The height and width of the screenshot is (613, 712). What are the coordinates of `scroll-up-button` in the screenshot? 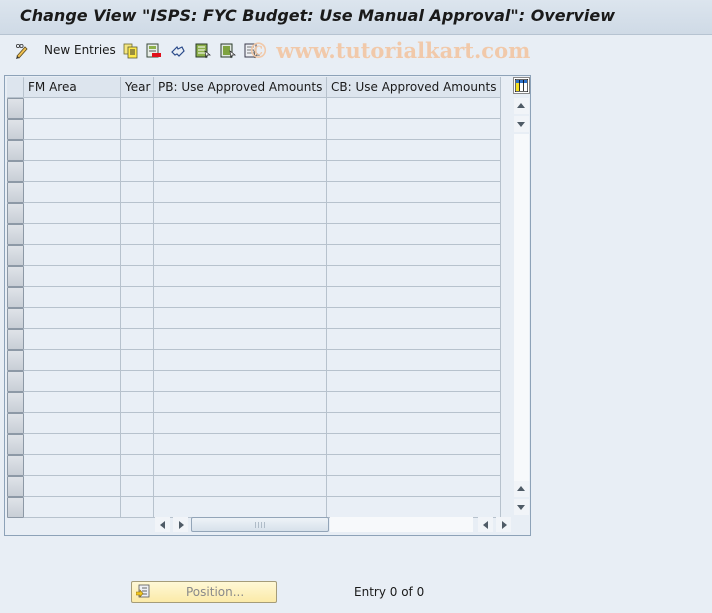 It's located at (521, 106).